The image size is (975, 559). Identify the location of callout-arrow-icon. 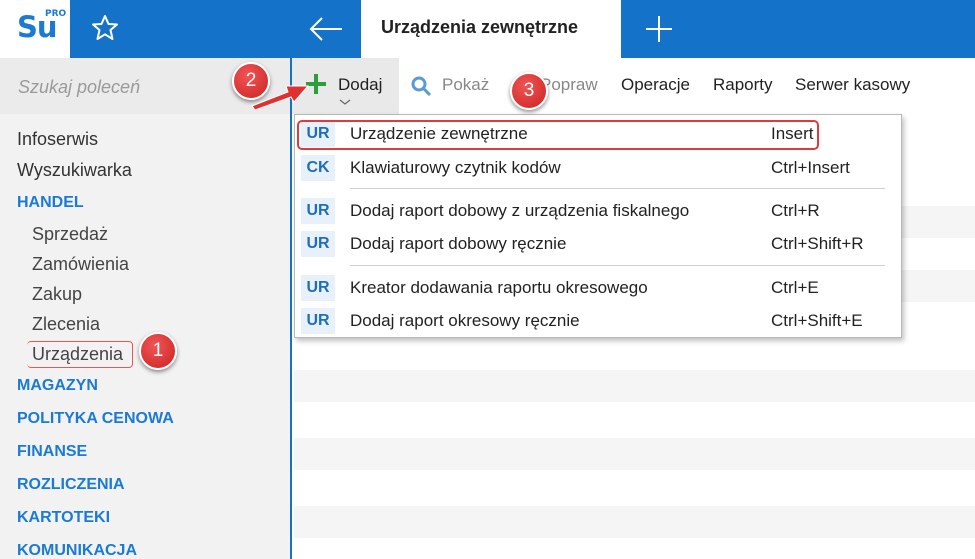
(280, 98).